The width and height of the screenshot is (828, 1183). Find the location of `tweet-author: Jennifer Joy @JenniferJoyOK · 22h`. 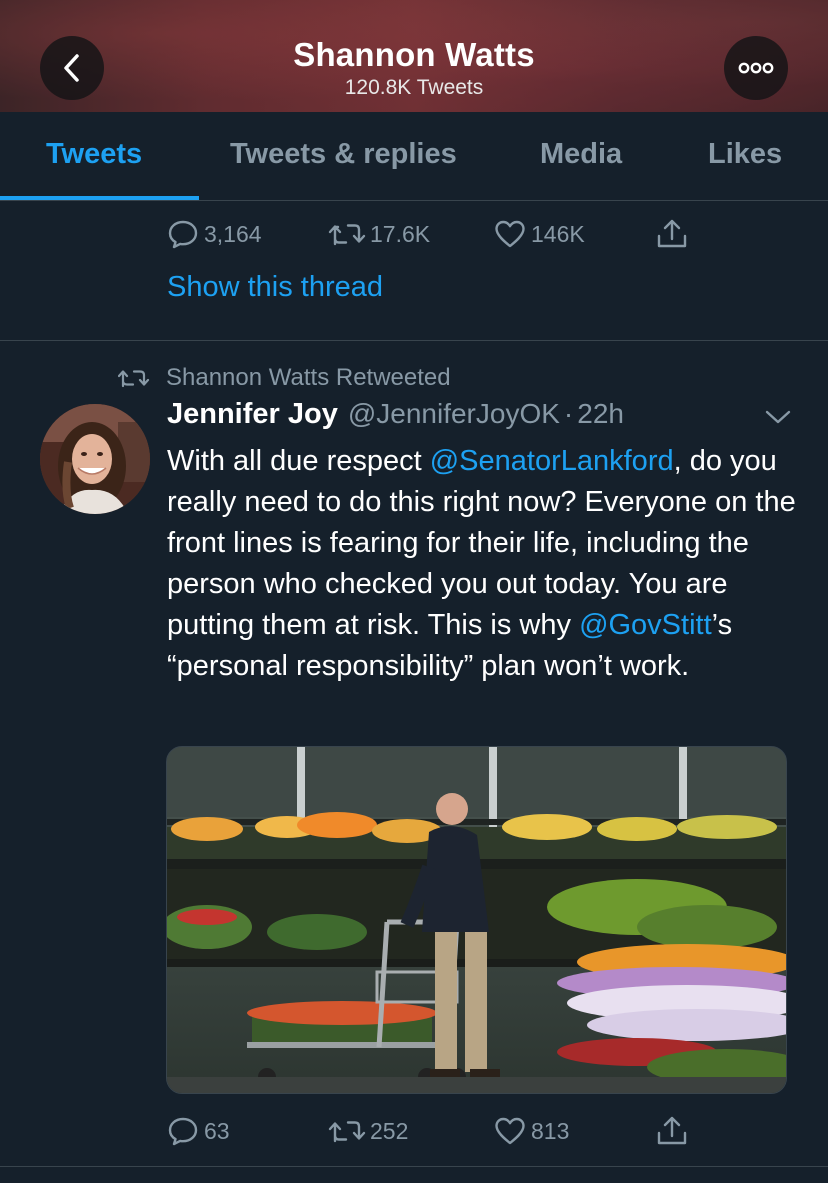

tweet-author: Jennifer Joy @JenniferJoyOK · 22h is located at coordinates (395, 418).